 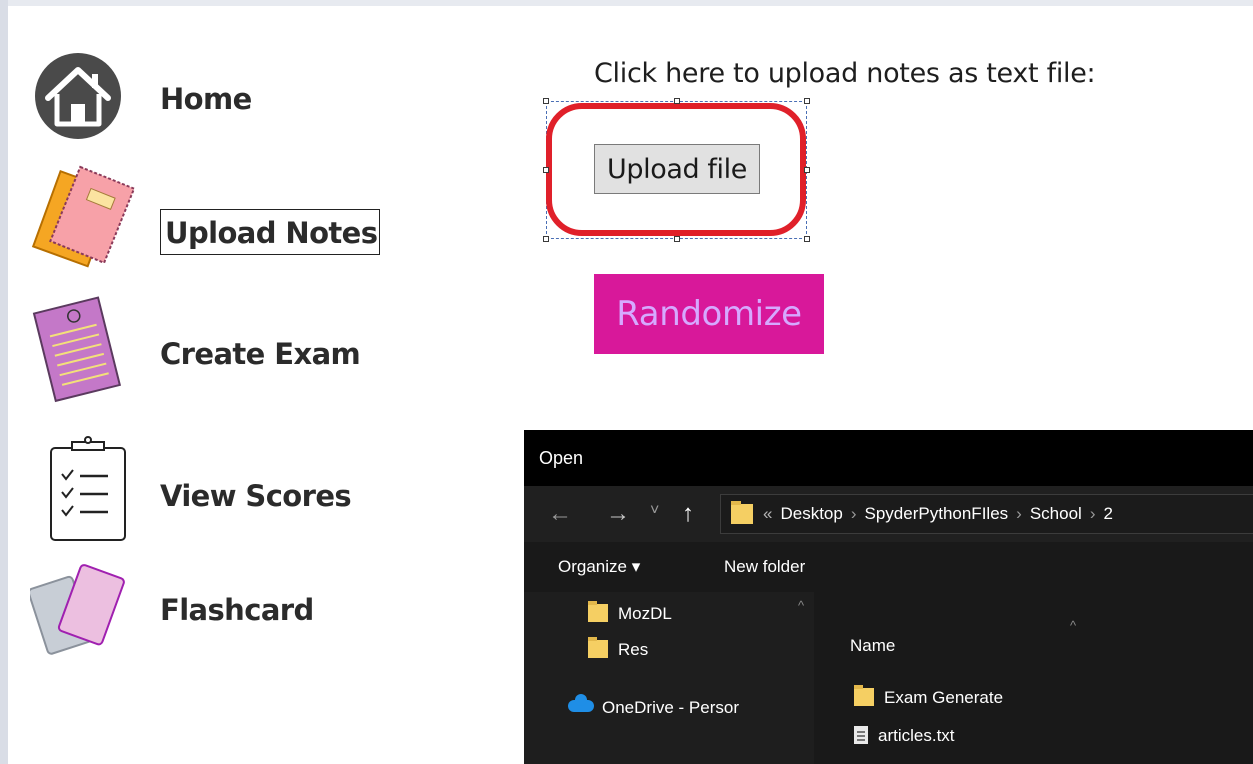 I want to click on nav-pane-item-onedrive: OneDrive - Persor, so click(x=653, y=706).